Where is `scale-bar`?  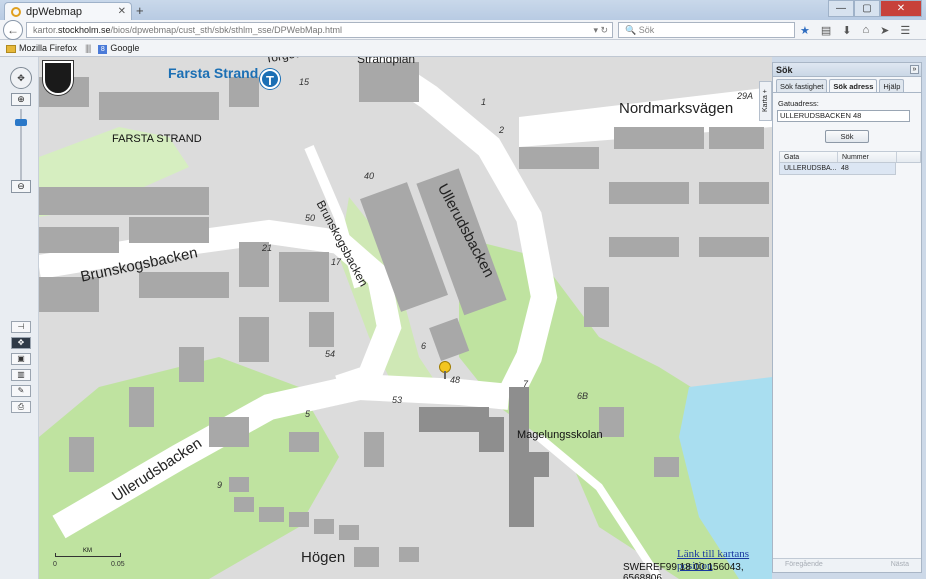
scale-bar is located at coordinates (88, 555).